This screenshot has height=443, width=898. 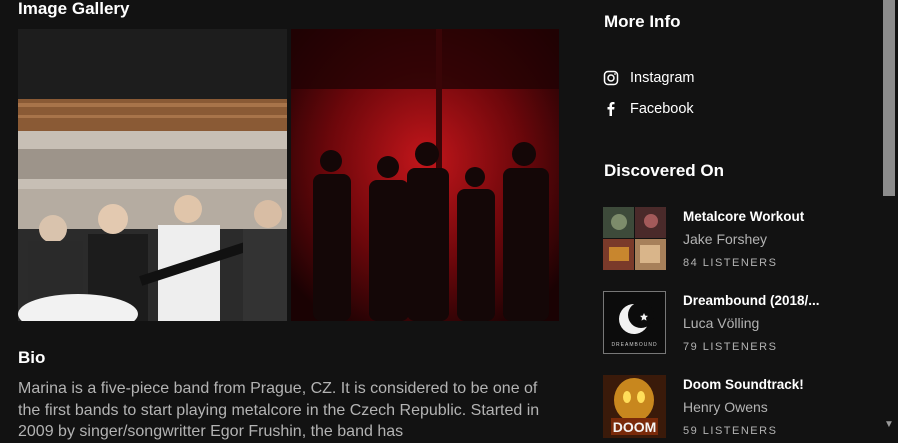 What do you see at coordinates (889, 425) in the screenshot?
I see `scroll-down-arrow-icon: ▼` at bounding box center [889, 425].